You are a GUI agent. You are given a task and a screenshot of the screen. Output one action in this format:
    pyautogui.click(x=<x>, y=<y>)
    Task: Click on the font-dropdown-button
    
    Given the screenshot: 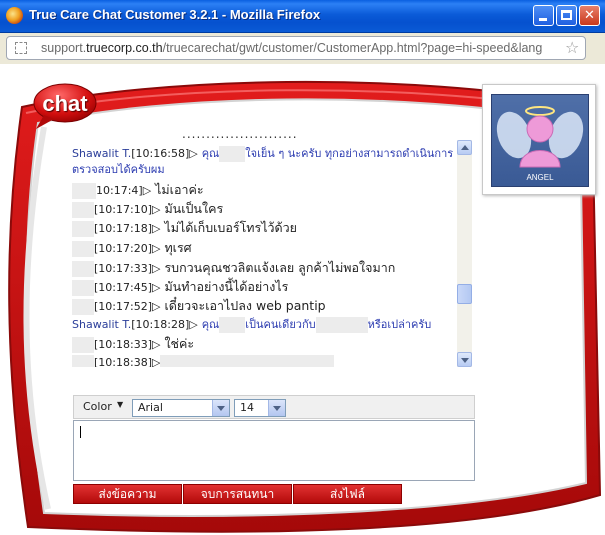 What is the action you would take?
    pyautogui.click(x=220, y=408)
    